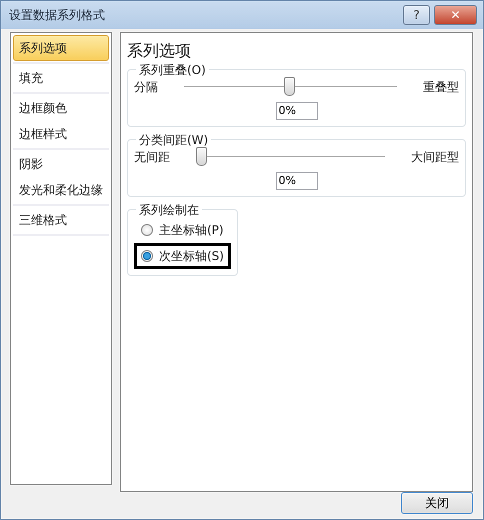  Describe the element at coordinates (61, 163) in the screenshot. I see `sidebar-item: 阴影` at that location.